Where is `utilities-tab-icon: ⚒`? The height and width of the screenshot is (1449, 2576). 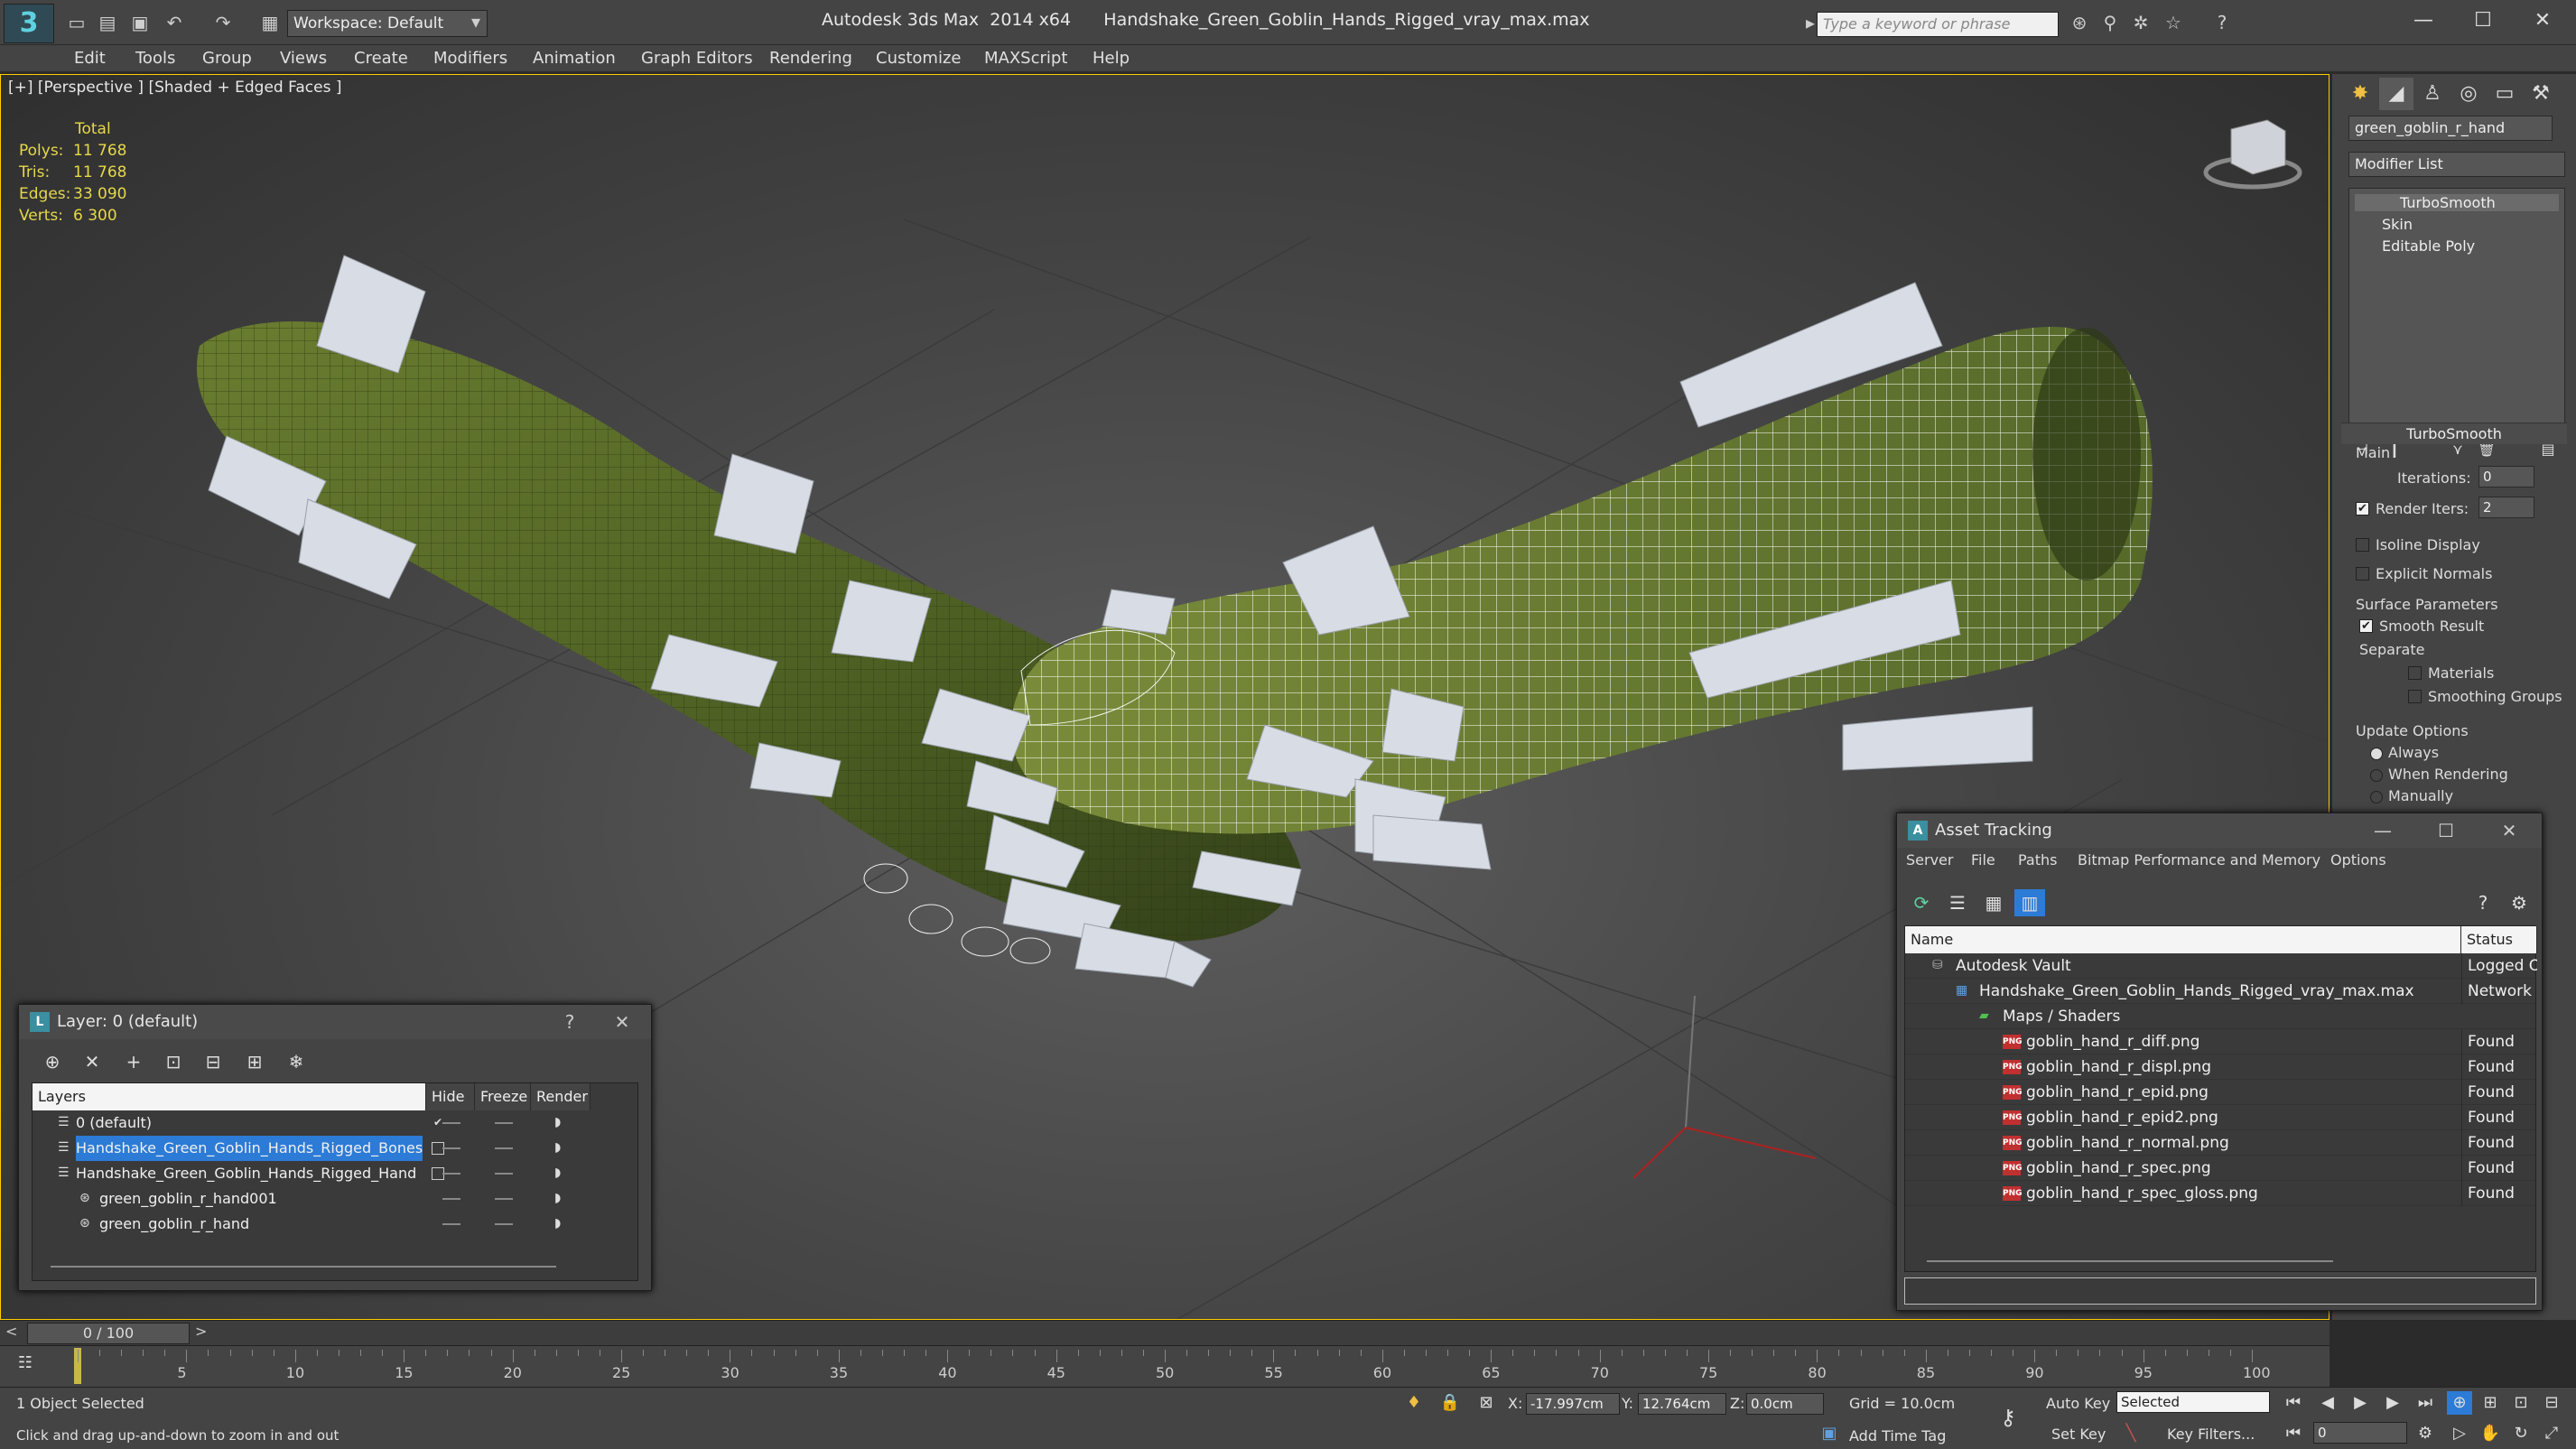 utilities-tab-icon: ⚒ is located at coordinates (2541, 94).